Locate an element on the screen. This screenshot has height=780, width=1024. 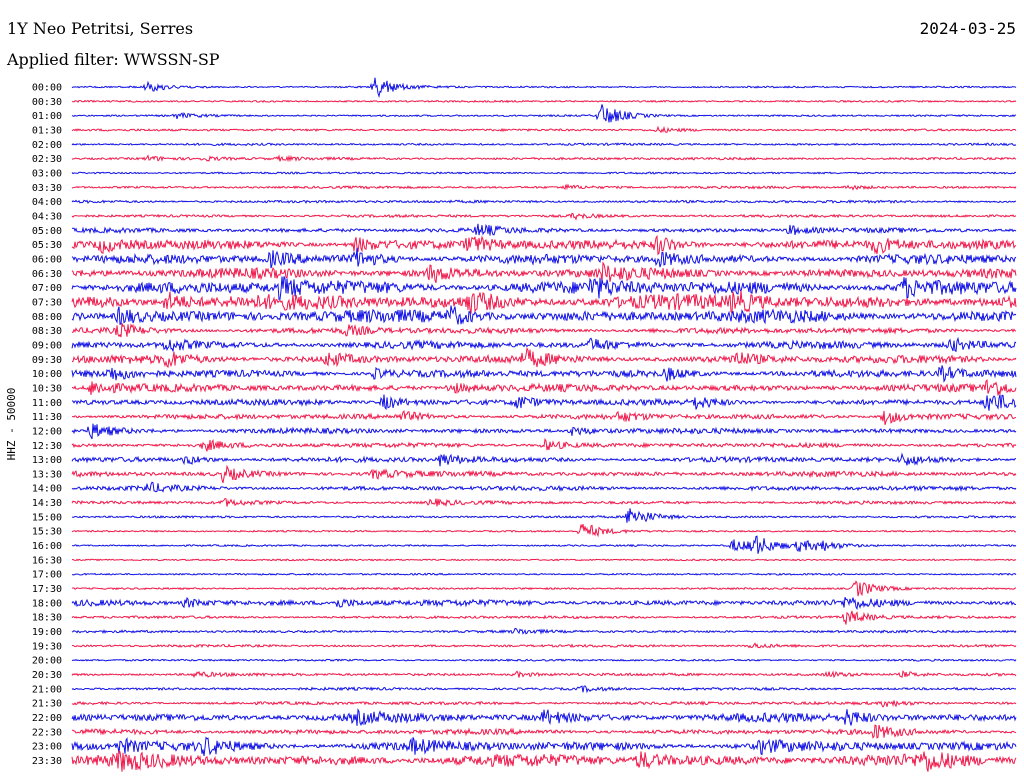
row-time-label: 05:30 is located at coordinates (47, 245).